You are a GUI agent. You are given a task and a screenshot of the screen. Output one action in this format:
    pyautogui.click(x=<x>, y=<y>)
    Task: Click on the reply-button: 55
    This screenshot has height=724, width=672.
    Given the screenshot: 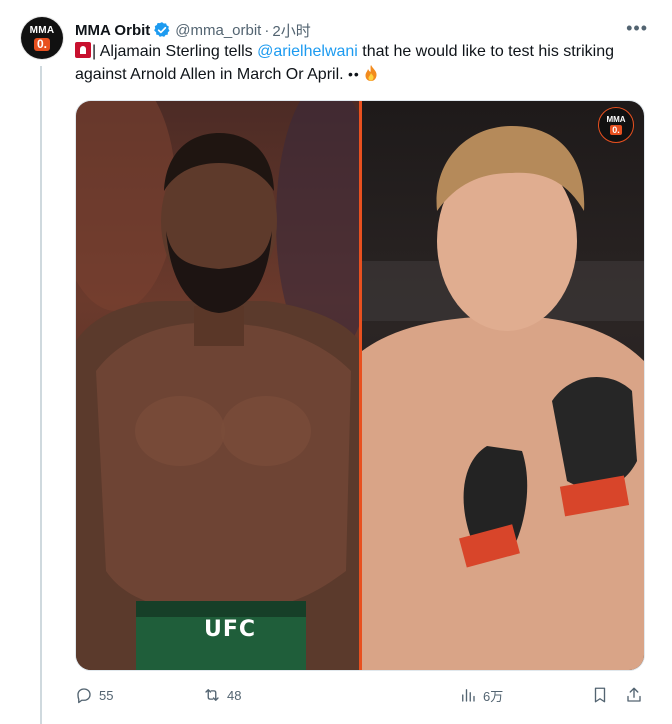 What is the action you would take?
    pyautogui.click(x=94, y=695)
    